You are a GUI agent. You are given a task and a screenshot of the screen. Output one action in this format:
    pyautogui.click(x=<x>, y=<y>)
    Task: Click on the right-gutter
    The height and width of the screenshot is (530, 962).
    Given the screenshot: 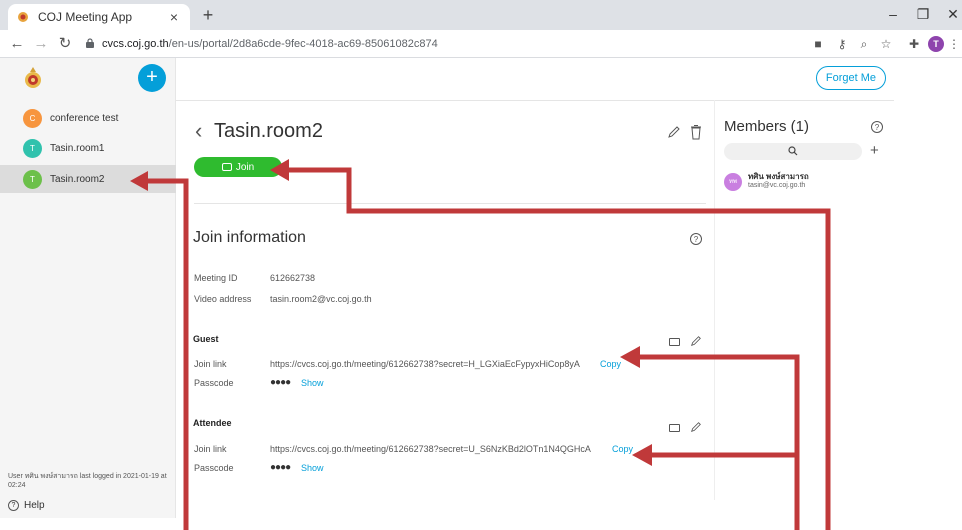 What is the action you would take?
    pyautogui.click(x=928, y=288)
    